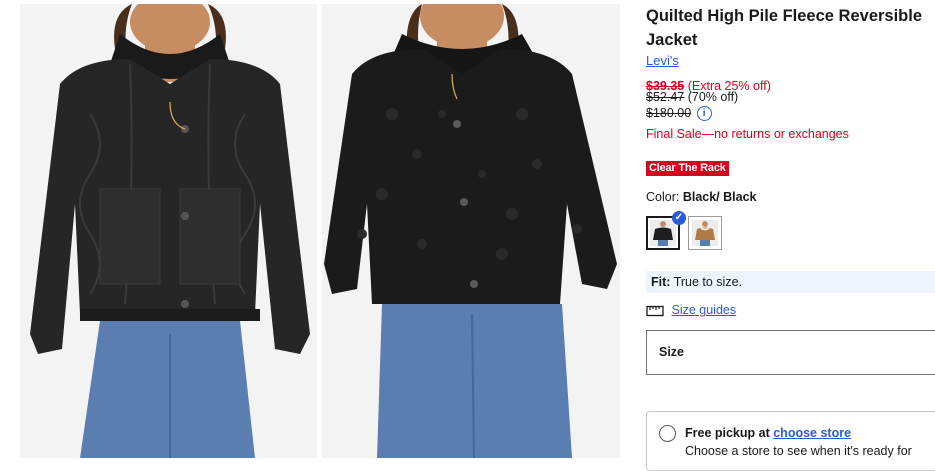  Describe the element at coordinates (663, 233) in the screenshot. I see `swatch-black-image` at that location.